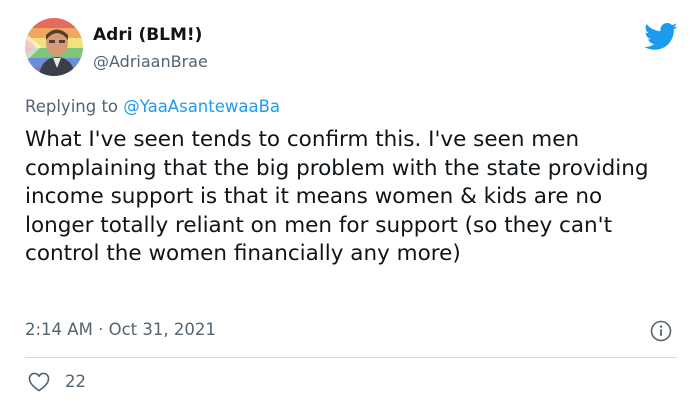 The height and width of the screenshot is (410, 700). I want to click on author-name: Adri (BLM!), so click(147, 35).